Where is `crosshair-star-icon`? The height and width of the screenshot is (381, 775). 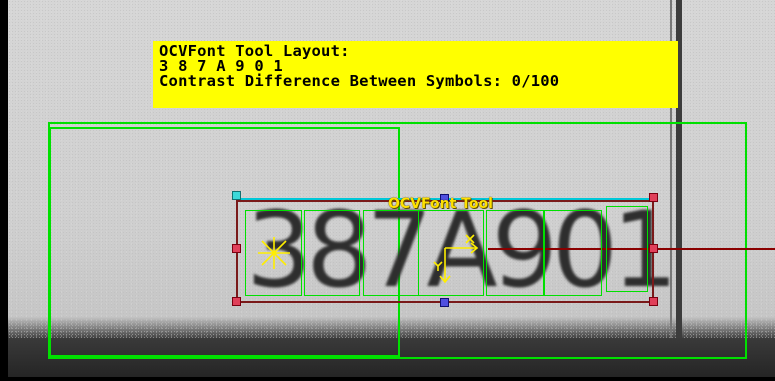 crosshair-star-icon is located at coordinates (274, 253).